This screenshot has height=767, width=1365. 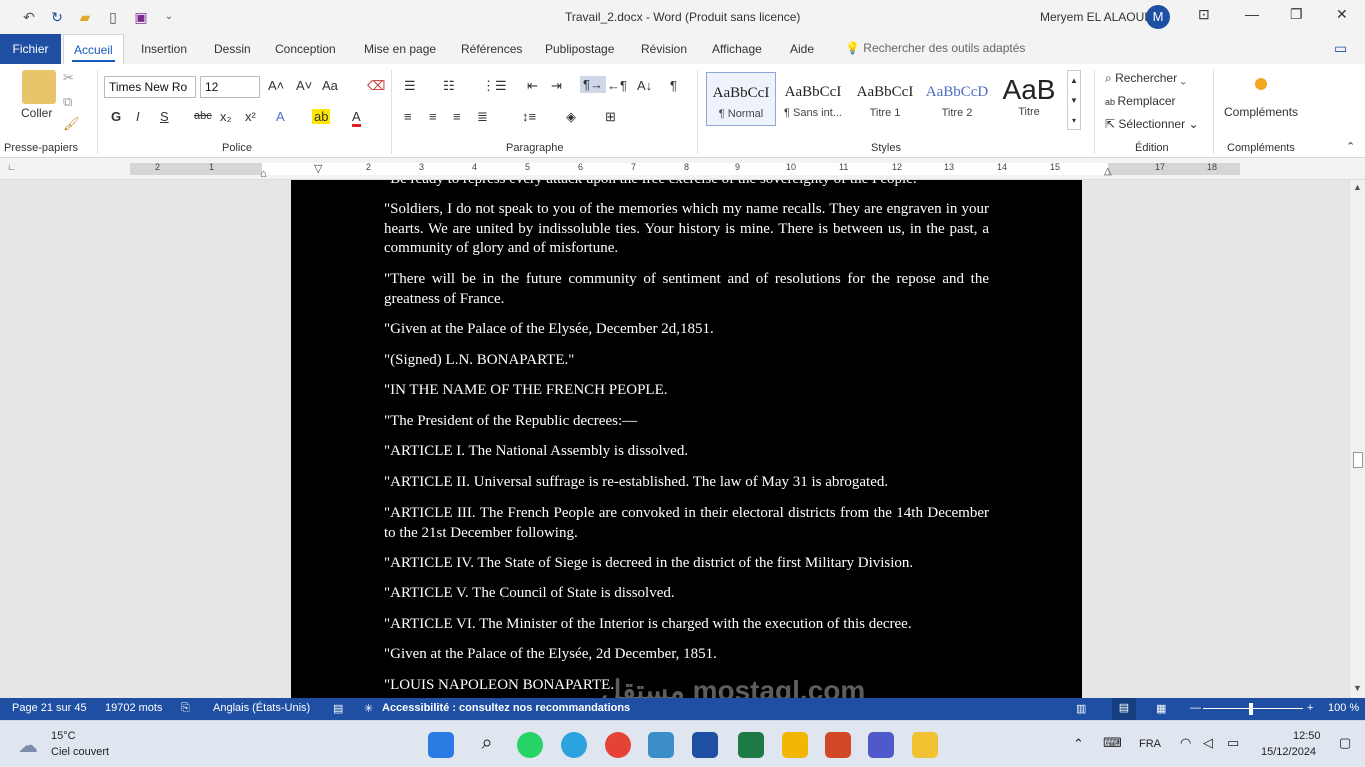 I want to click on input-language: FRA, so click(x=1150, y=744).